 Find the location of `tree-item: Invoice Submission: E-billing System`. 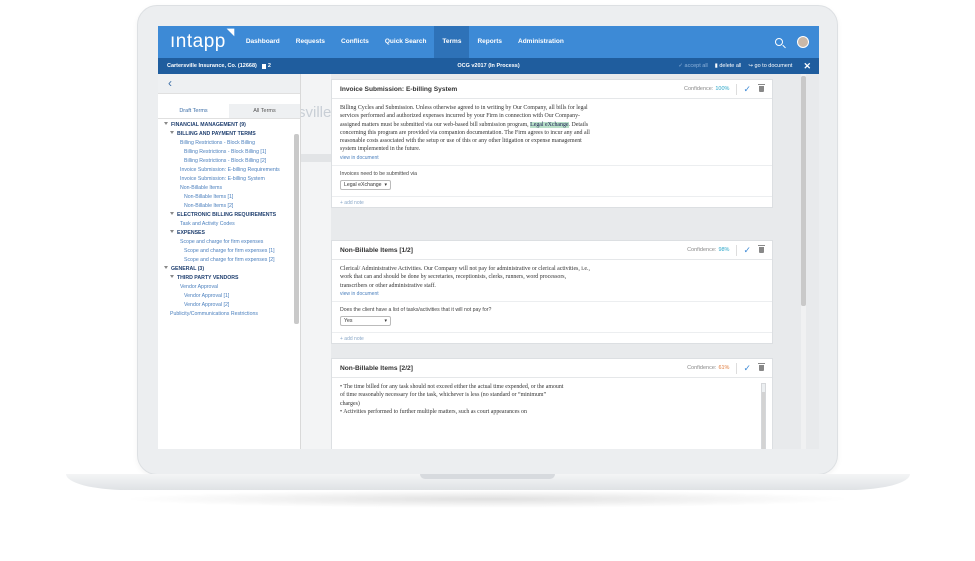

tree-item: Invoice Submission: E-billing System is located at coordinates (232, 179).